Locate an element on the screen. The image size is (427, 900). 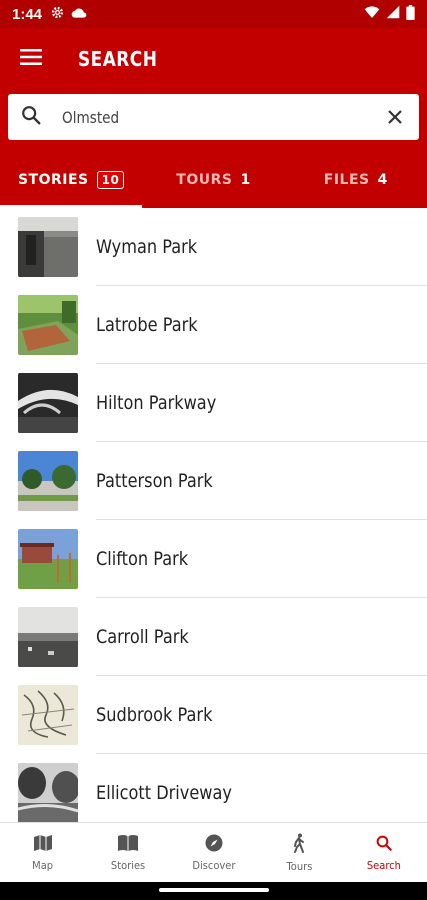
nav-search-label: Search is located at coordinates (384, 865).